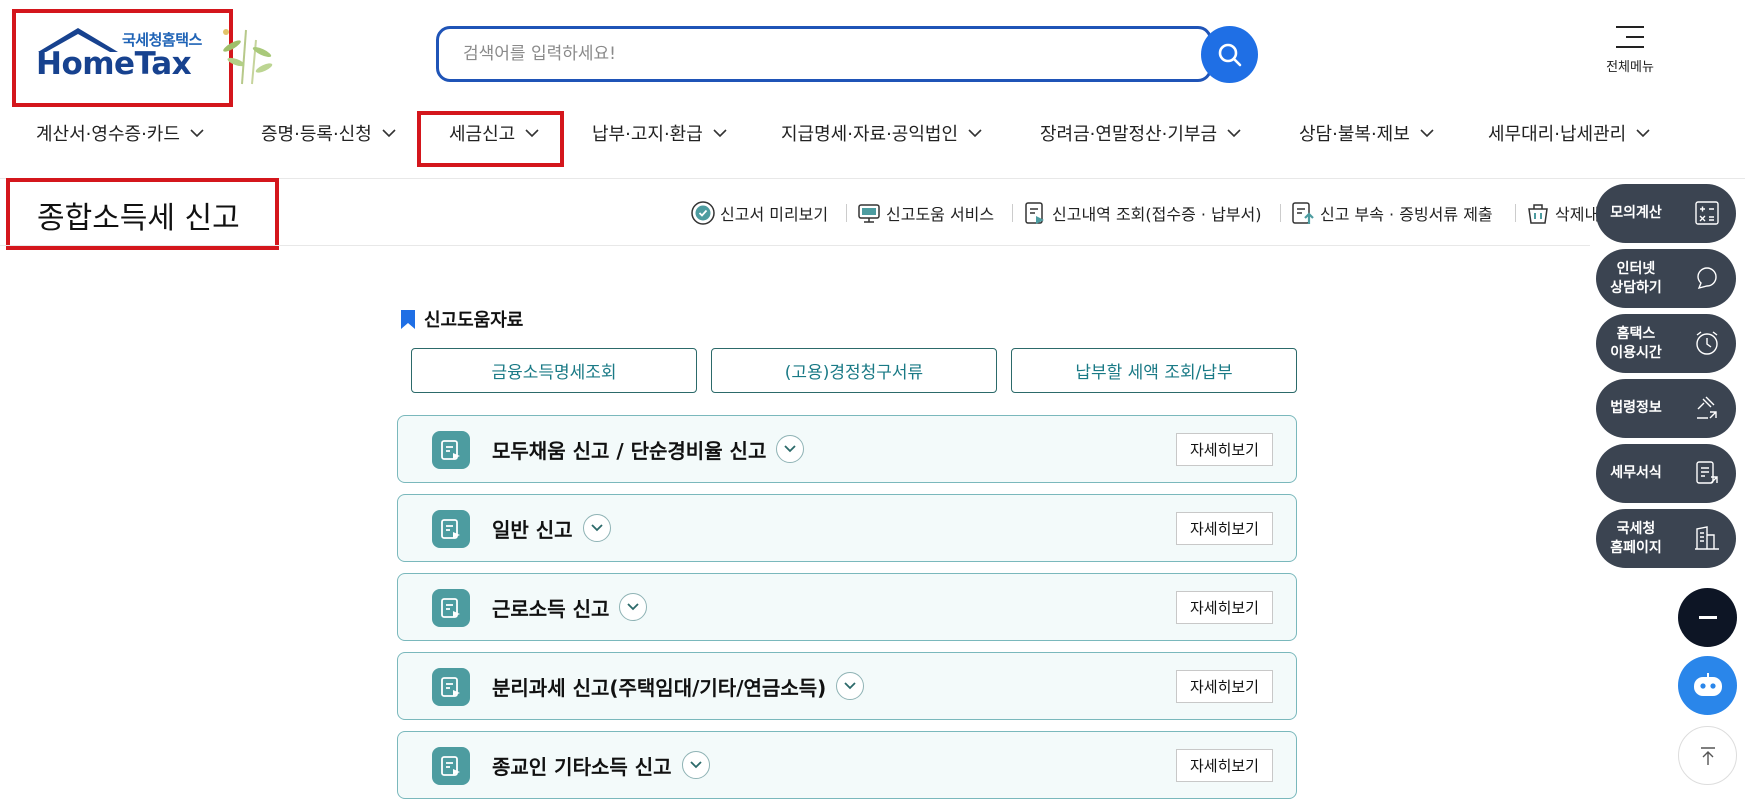  What do you see at coordinates (582, 766) in the screenshot?
I see `accordion-label: 종교인 기타소득 신고` at bounding box center [582, 766].